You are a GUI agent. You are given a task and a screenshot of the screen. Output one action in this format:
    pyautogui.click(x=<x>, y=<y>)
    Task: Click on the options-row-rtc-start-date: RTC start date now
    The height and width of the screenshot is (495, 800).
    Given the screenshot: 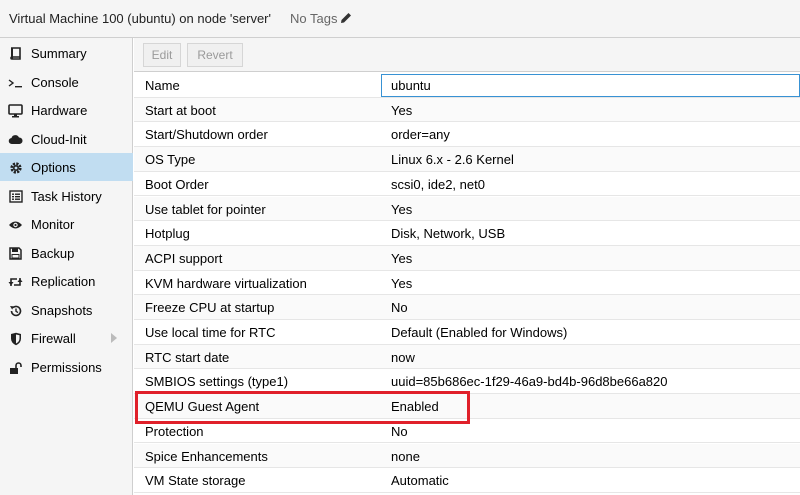 What is the action you would take?
    pyautogui.click(x=467, y=357)
    